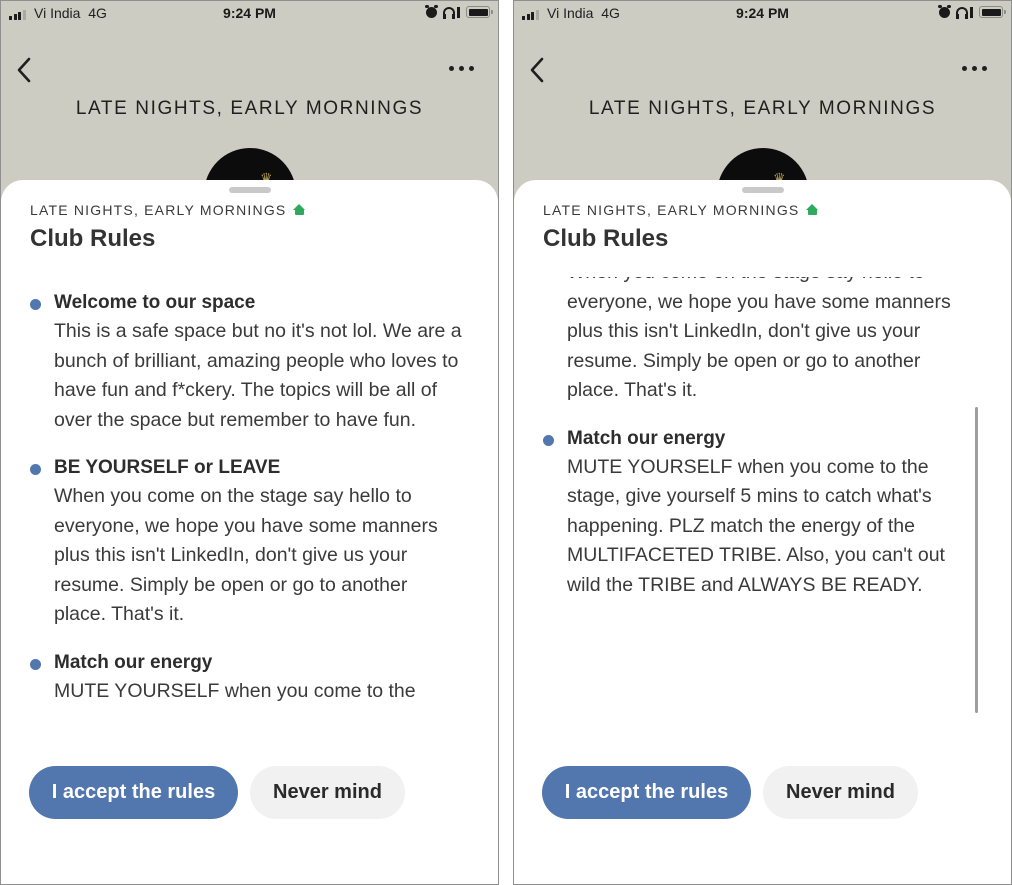 The width and height of the screenshot is (1012, 885). I want to click on rule-title: Welcome to our space, so click(155, 302).